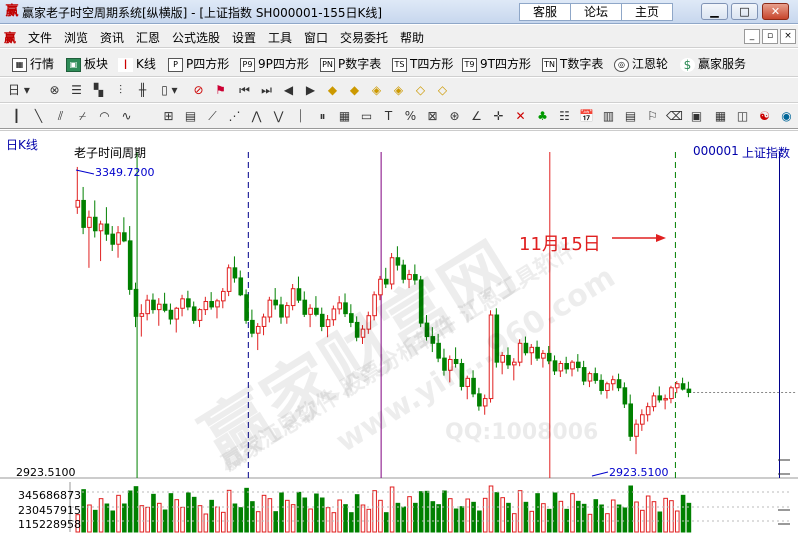 This screenshot has height=540, width=798. I want to click on left-icon: ◀, so click(288, 90).